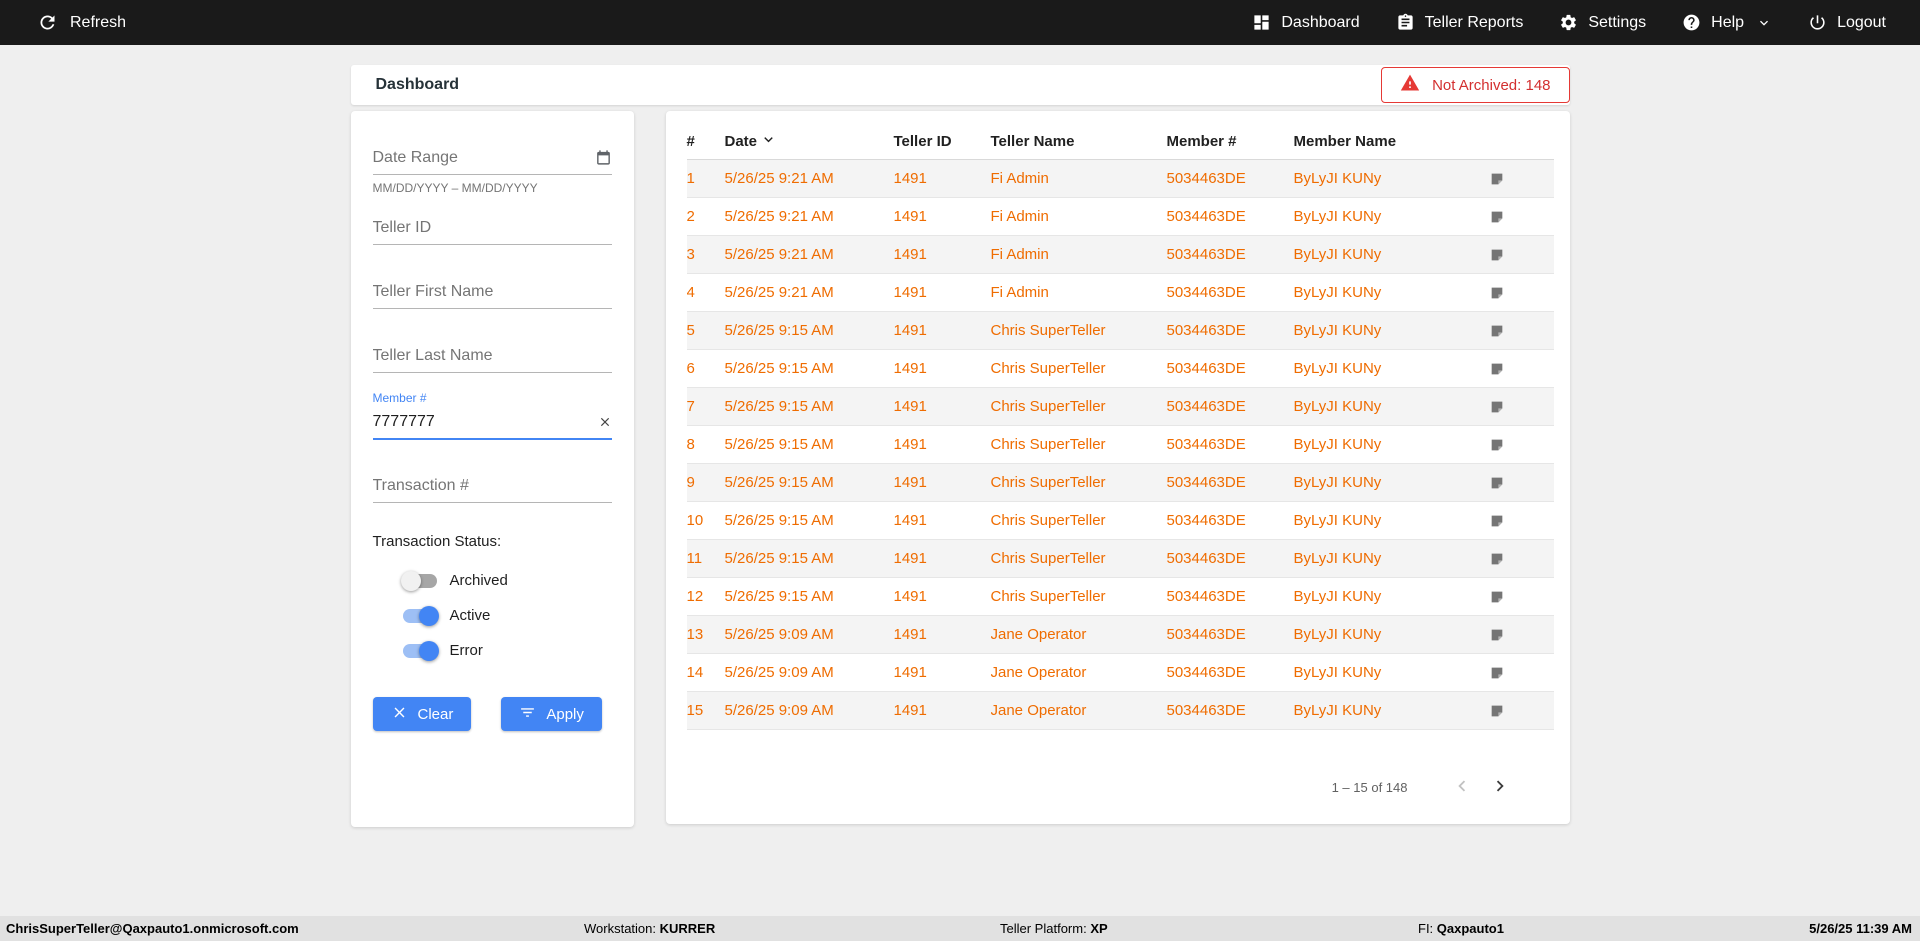  Describe the element at coordinates (605, 422) in the screenshot. I see `clear-field-icon` at that location.